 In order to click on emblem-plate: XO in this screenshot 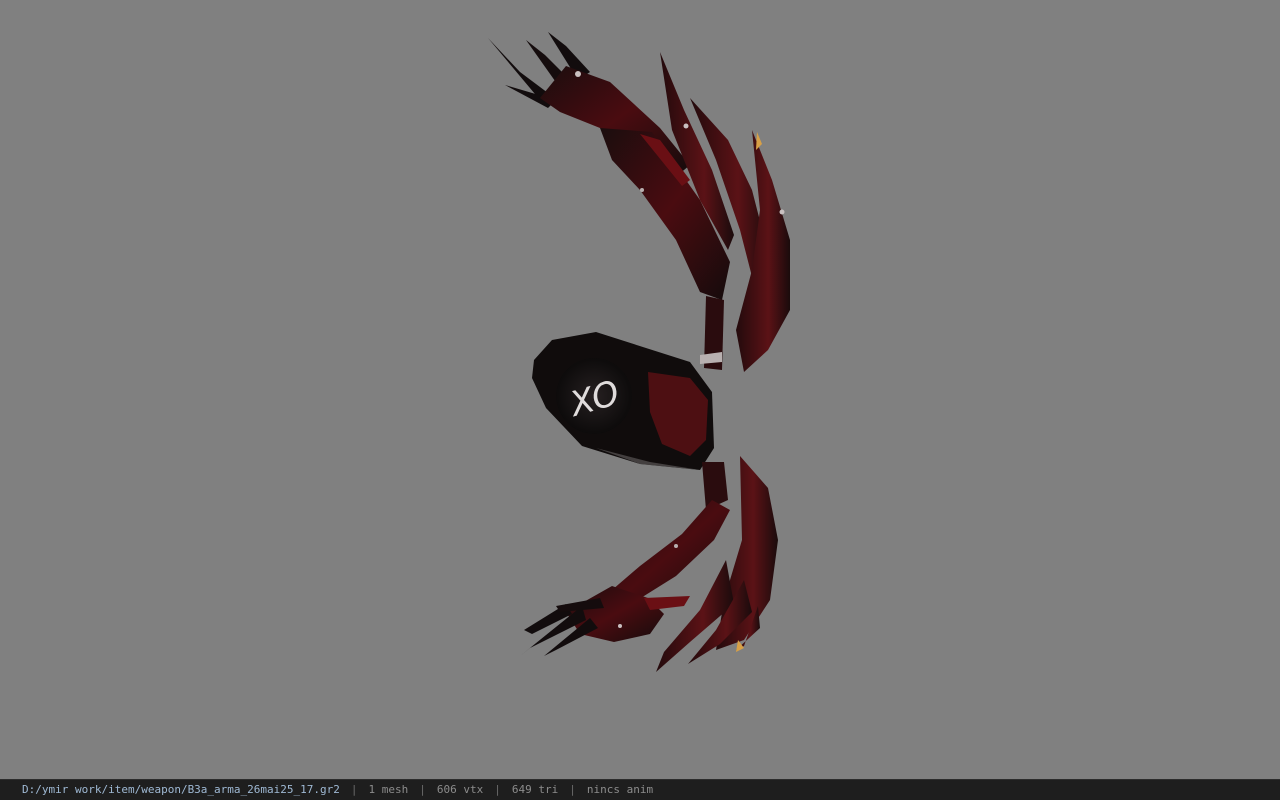, I will do `click(623, 401)`.